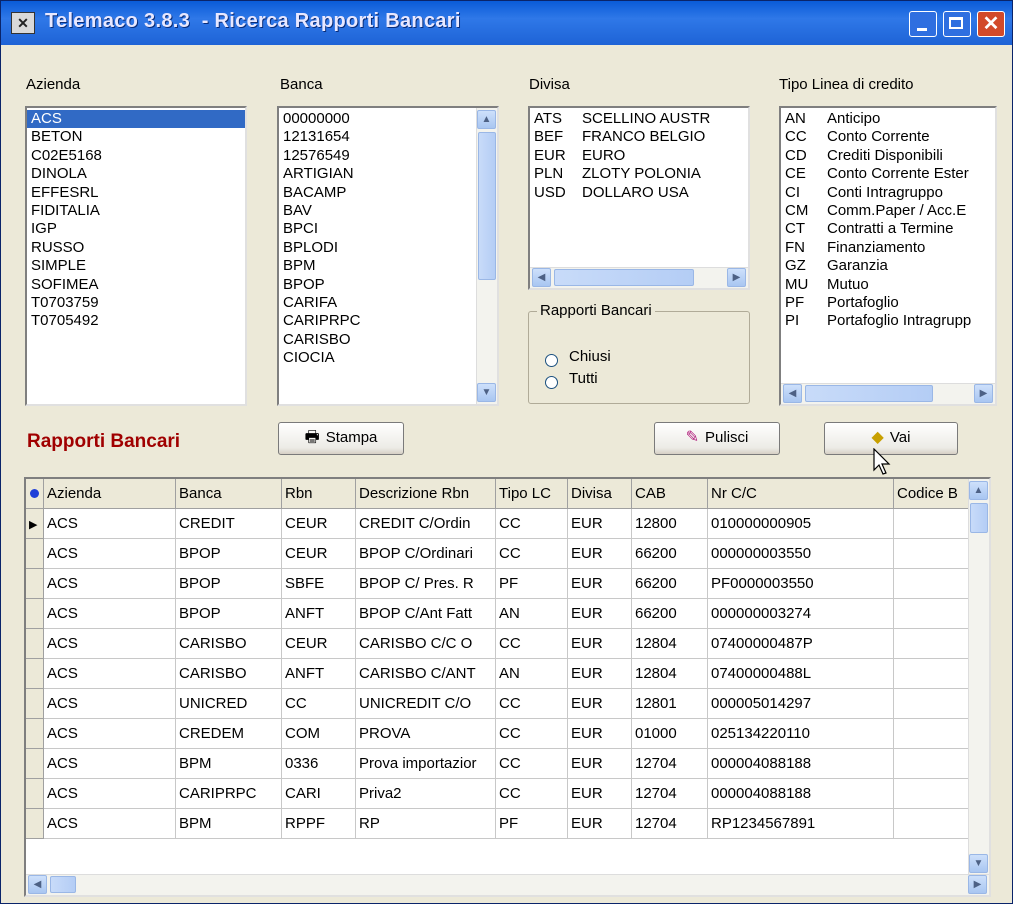 The image size is (1013, 904). Describe the element at coordinates (801, 614) in the screenshot. I see `grid-cell: 000000003274` at that location.